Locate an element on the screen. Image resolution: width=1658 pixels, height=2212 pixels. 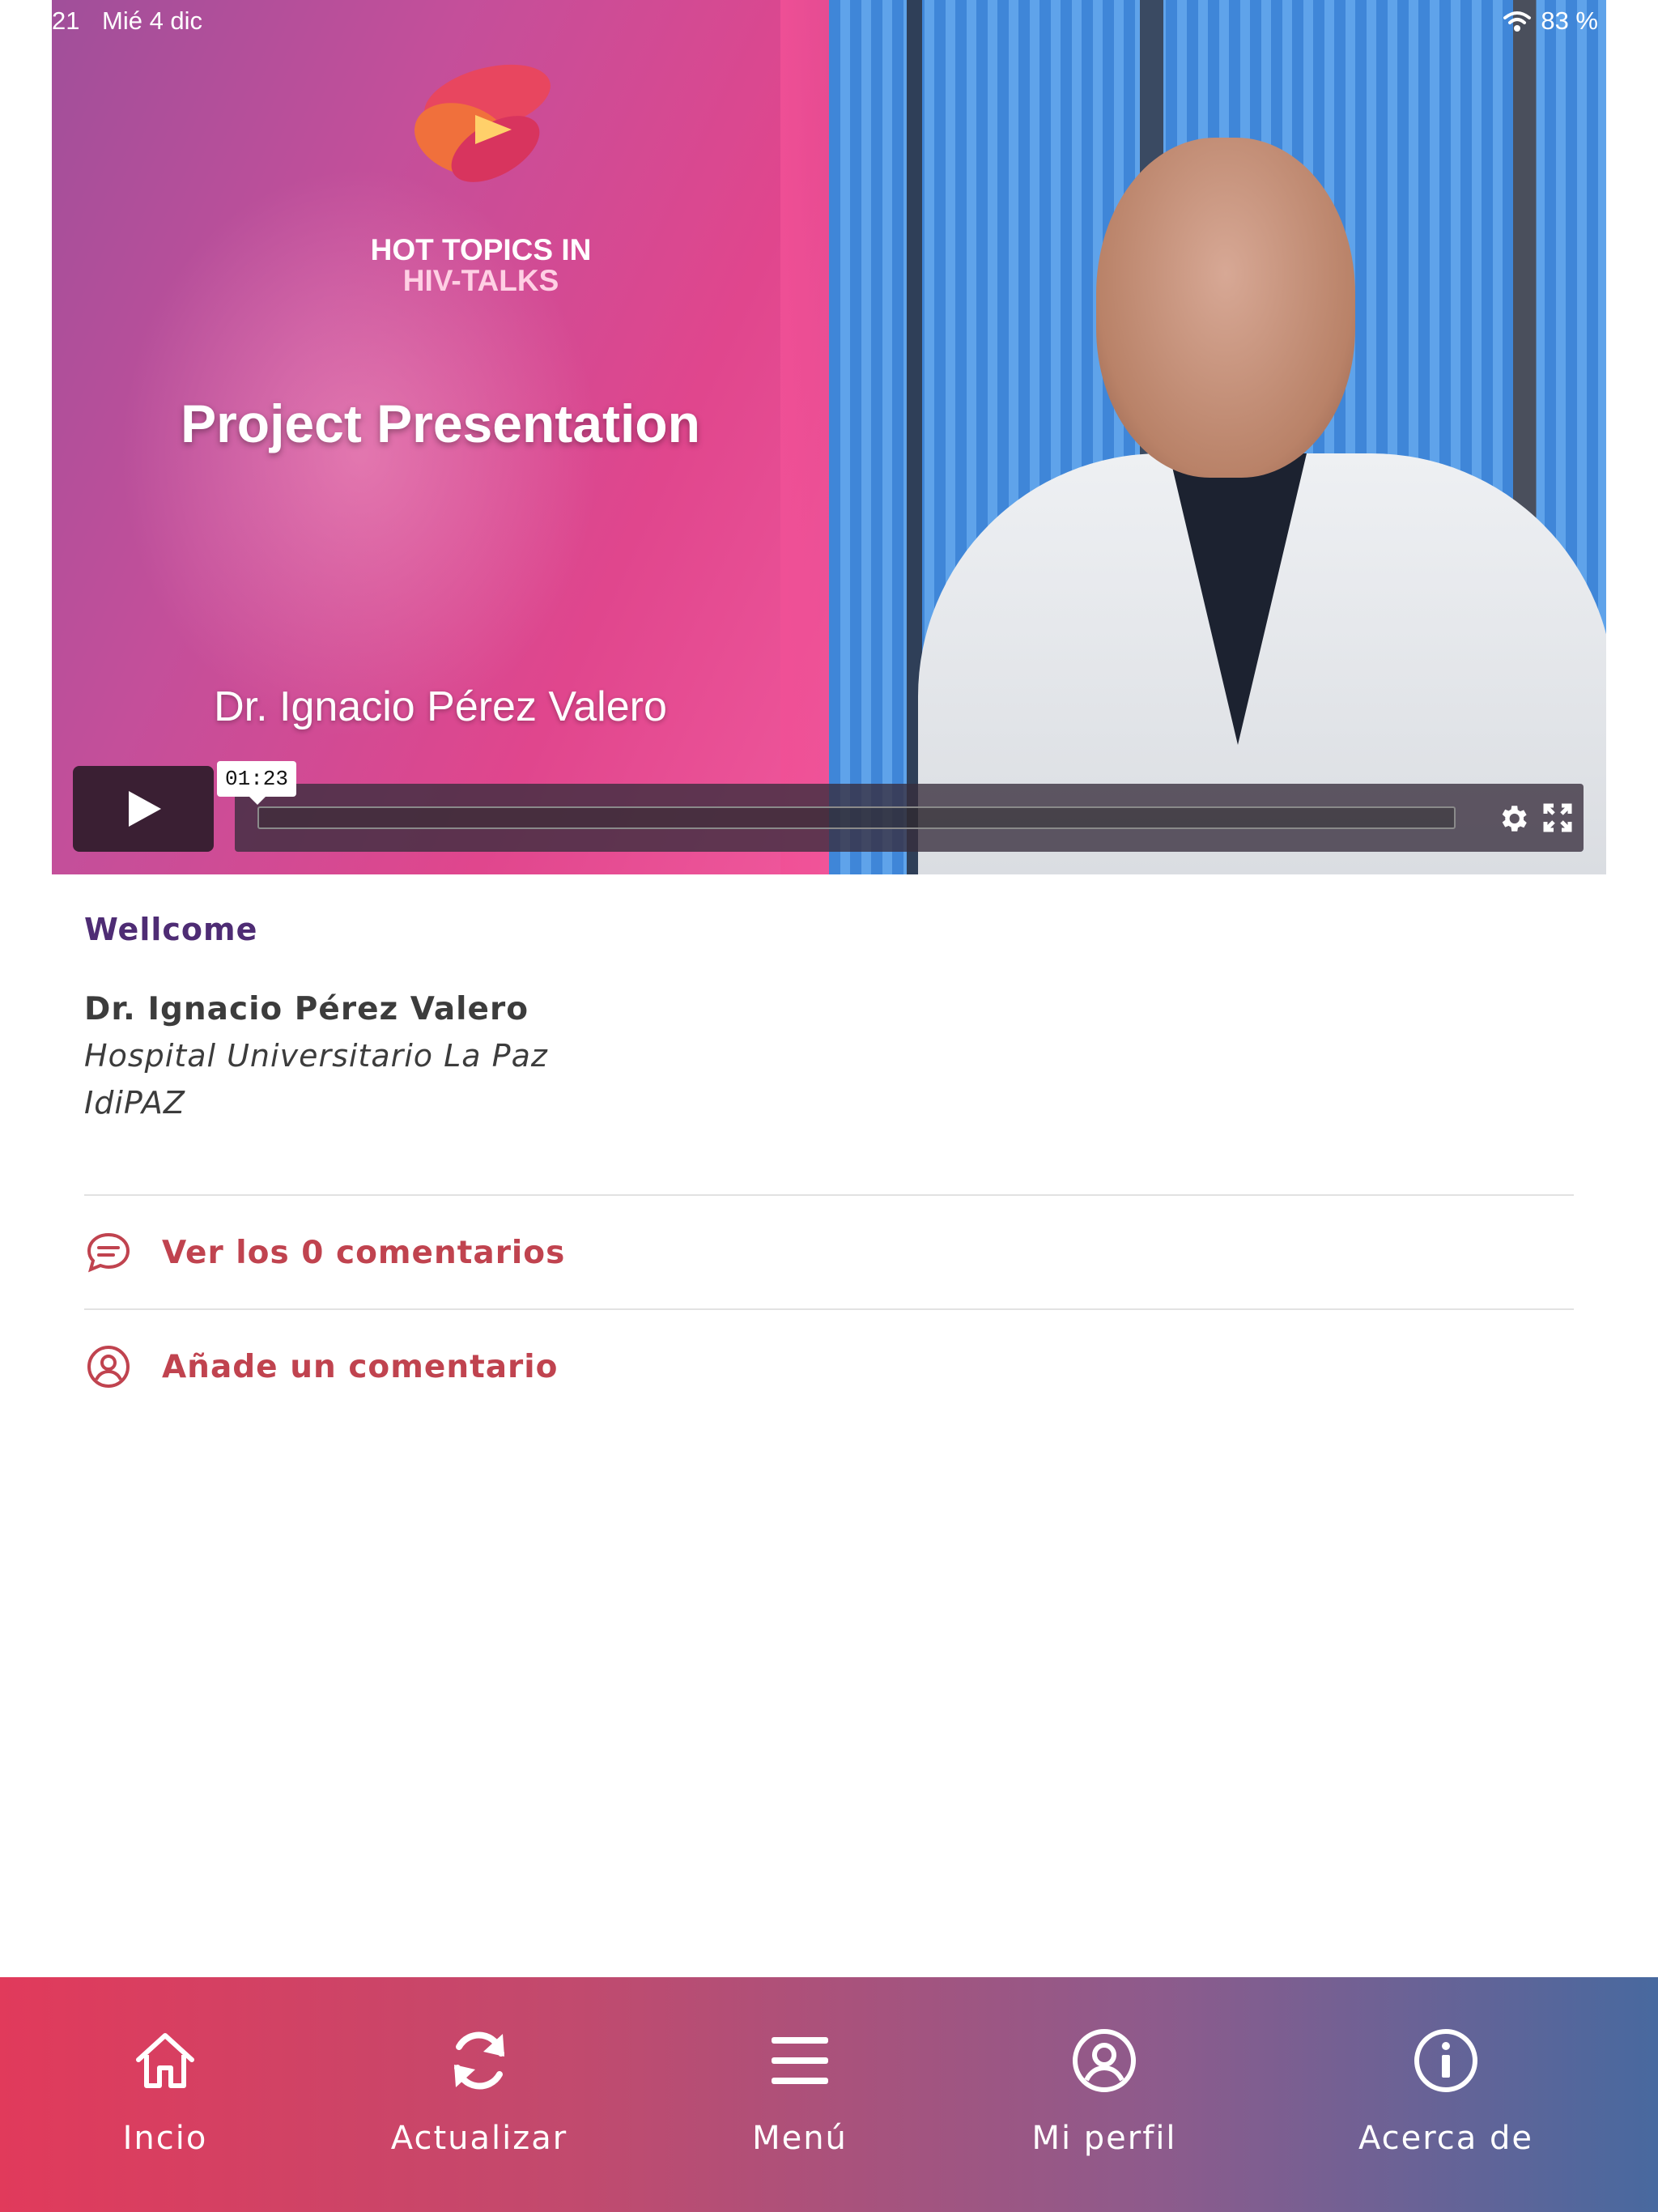
view-comments-link: Ver los 0 comentarios is located at coordinates (324, 1253).